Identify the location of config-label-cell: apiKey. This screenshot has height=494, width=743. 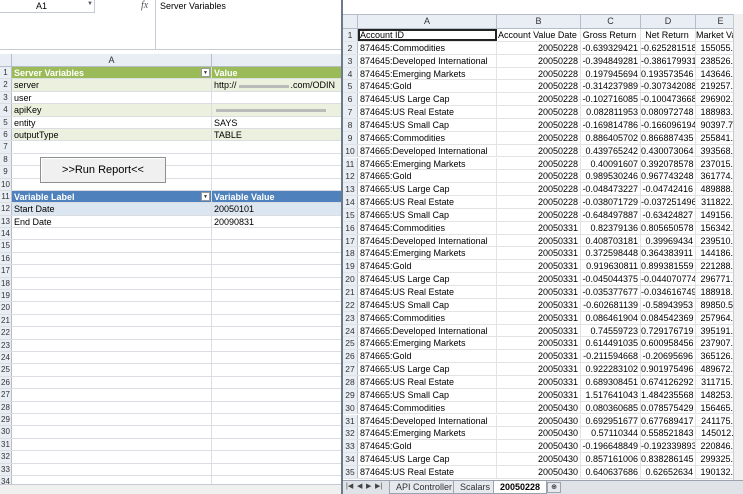
(112, 110).